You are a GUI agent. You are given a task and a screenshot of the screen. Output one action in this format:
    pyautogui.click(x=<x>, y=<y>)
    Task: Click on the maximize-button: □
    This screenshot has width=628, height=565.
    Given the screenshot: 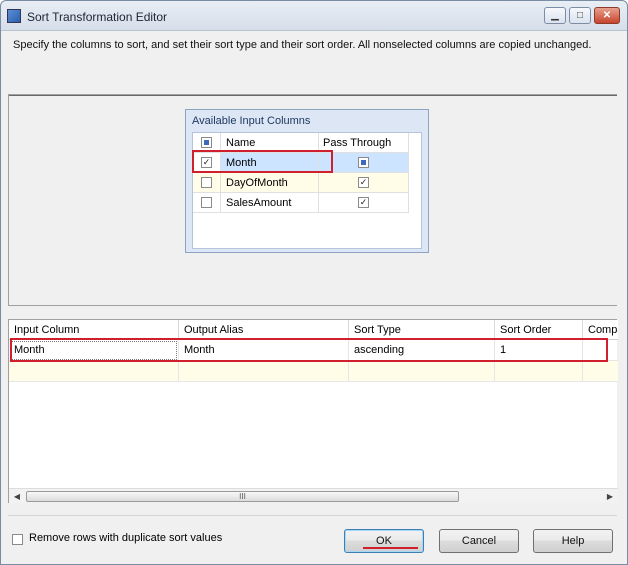 What is the action you would take?
    pyautogui.click(x=580, y=15)
    